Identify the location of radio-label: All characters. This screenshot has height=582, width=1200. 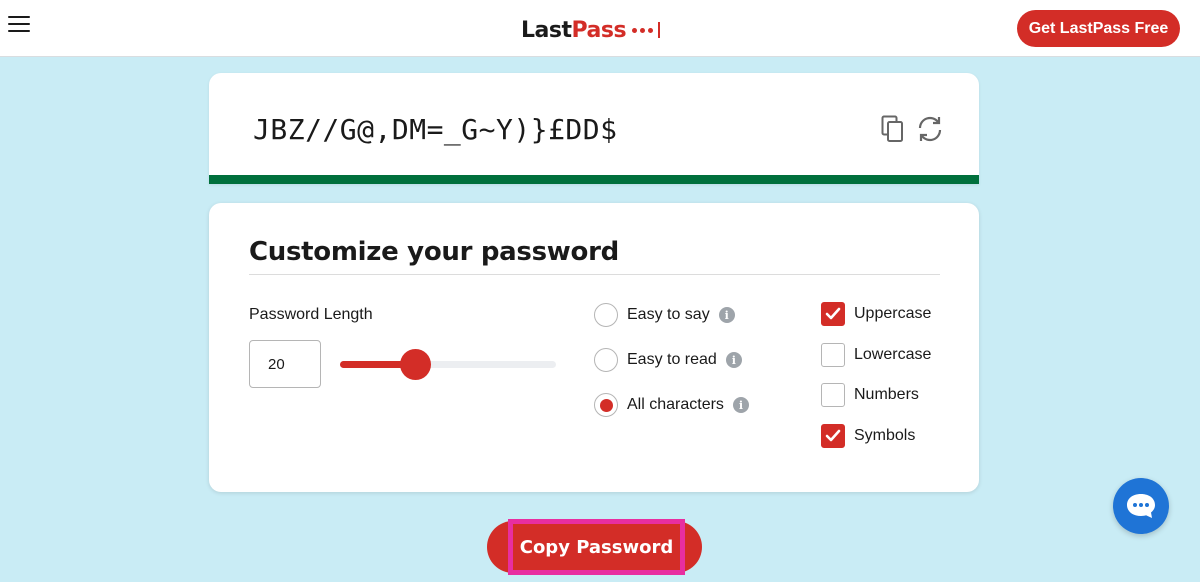
(675, 404).